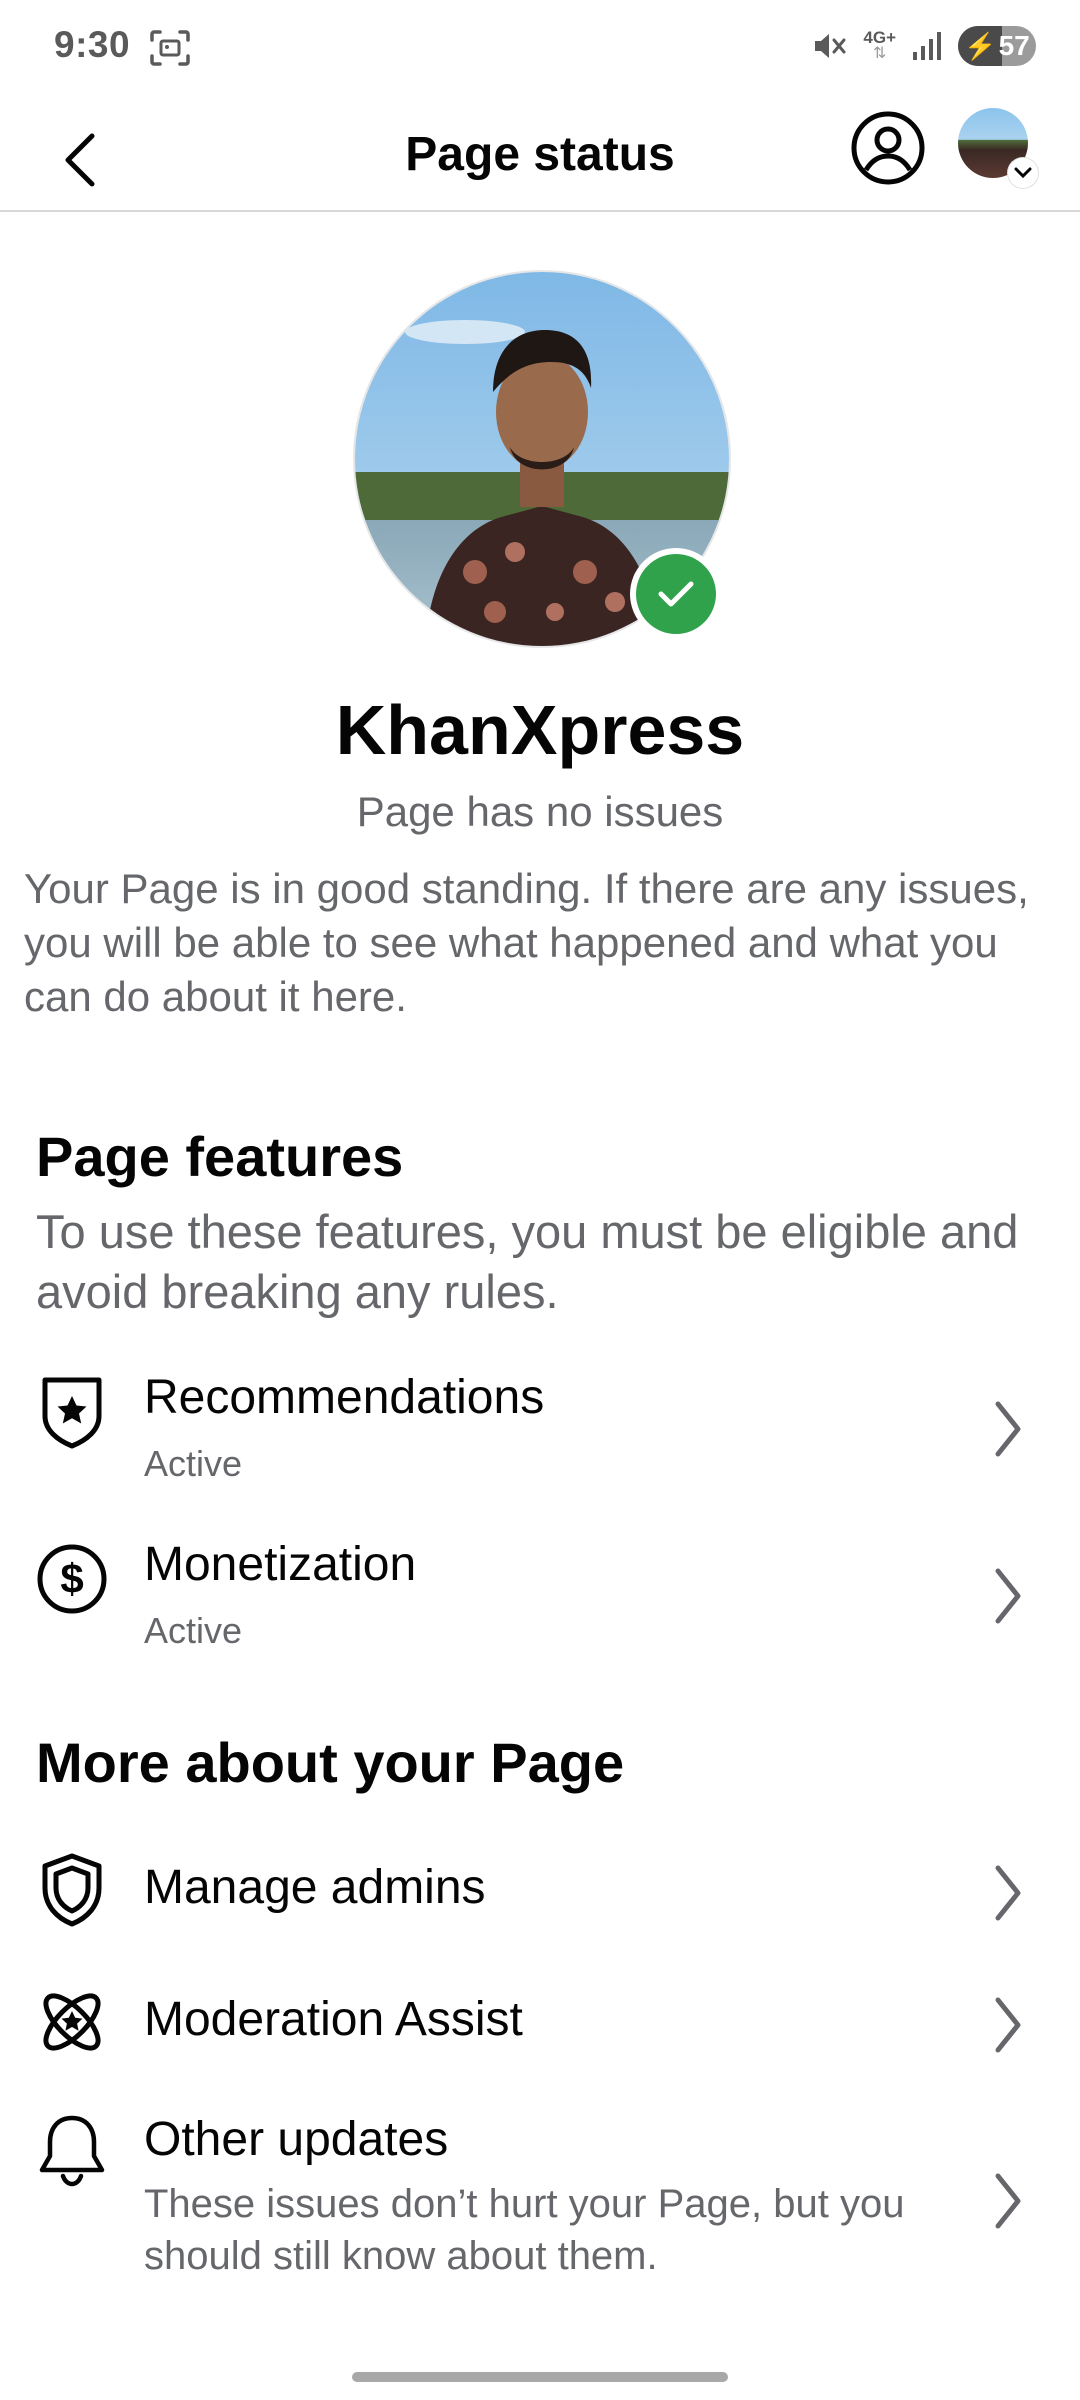 Image resolution: width=1080 pixels, height=2400 pixels. What do you see at coordinates (333, 2019) in the screenshot?
I see `more-item-label: Moderation Assist` at bounding box center [333, 2019].